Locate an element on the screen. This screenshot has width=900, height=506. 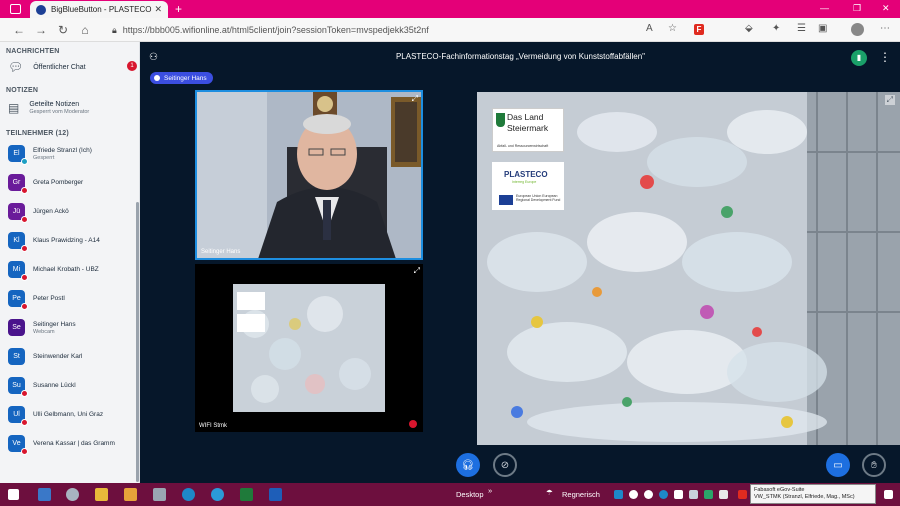
avatar-initials: Ve is located at coordinates (16, 443).